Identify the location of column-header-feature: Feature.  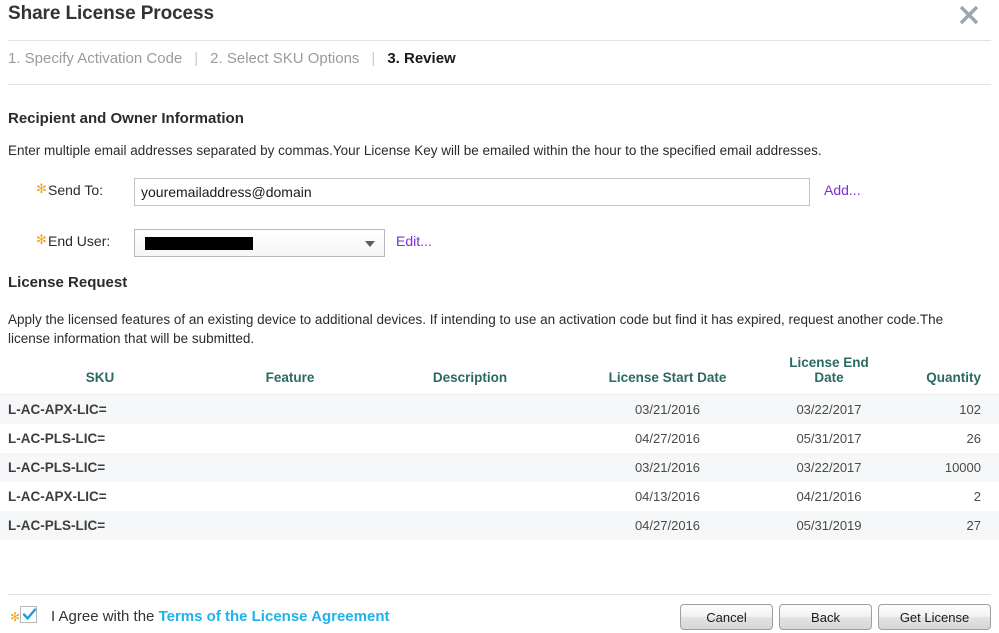
(290, 373).